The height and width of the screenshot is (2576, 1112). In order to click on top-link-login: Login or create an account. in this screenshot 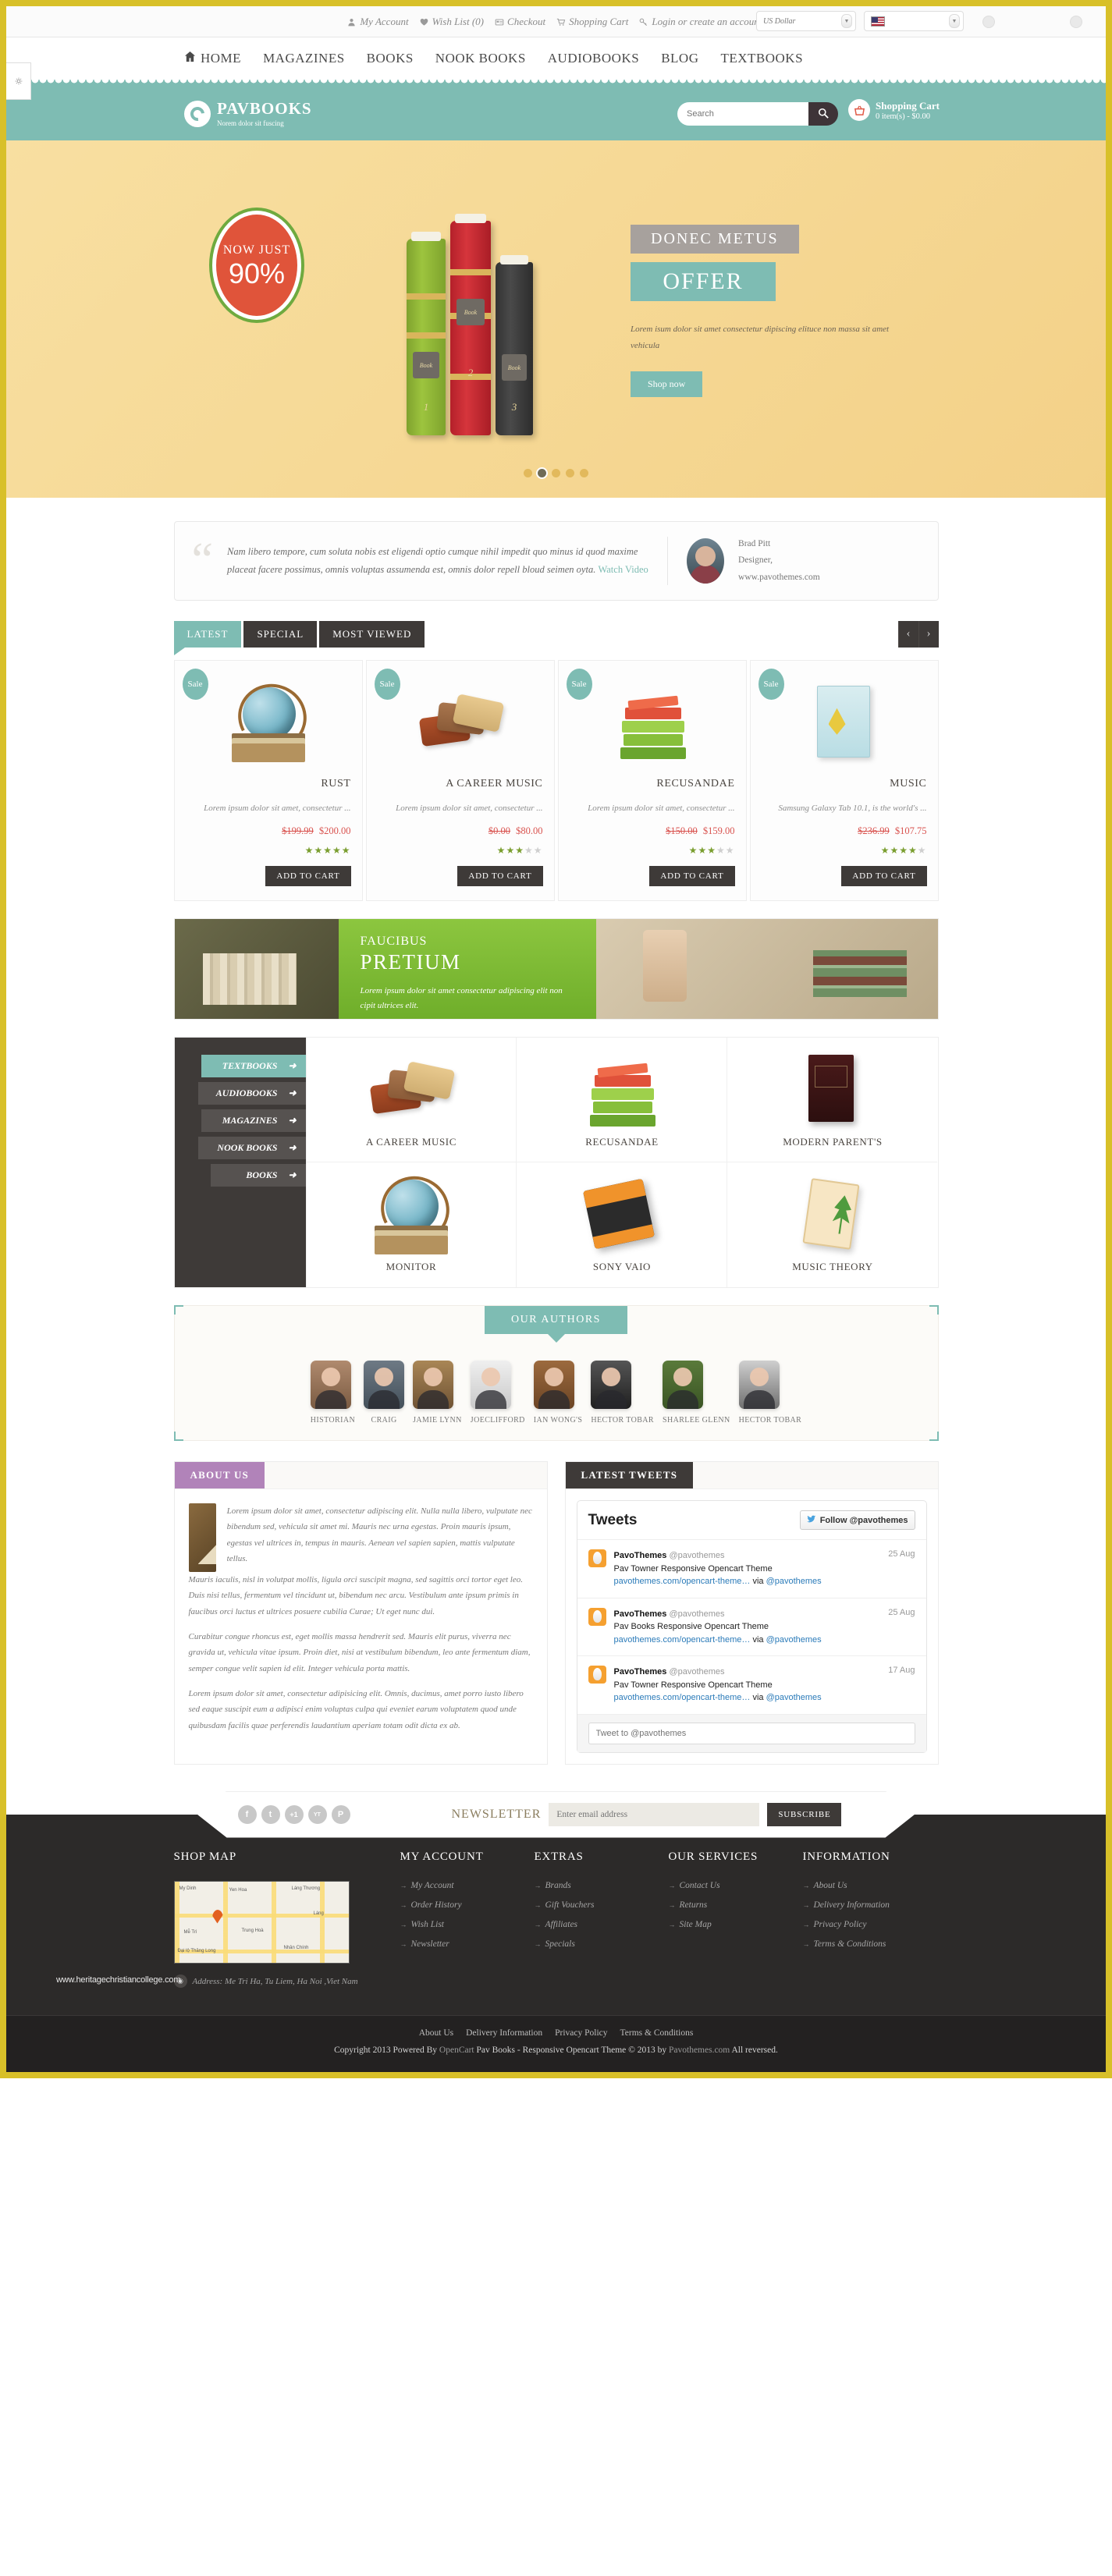, I will do `click(702, 22)`.